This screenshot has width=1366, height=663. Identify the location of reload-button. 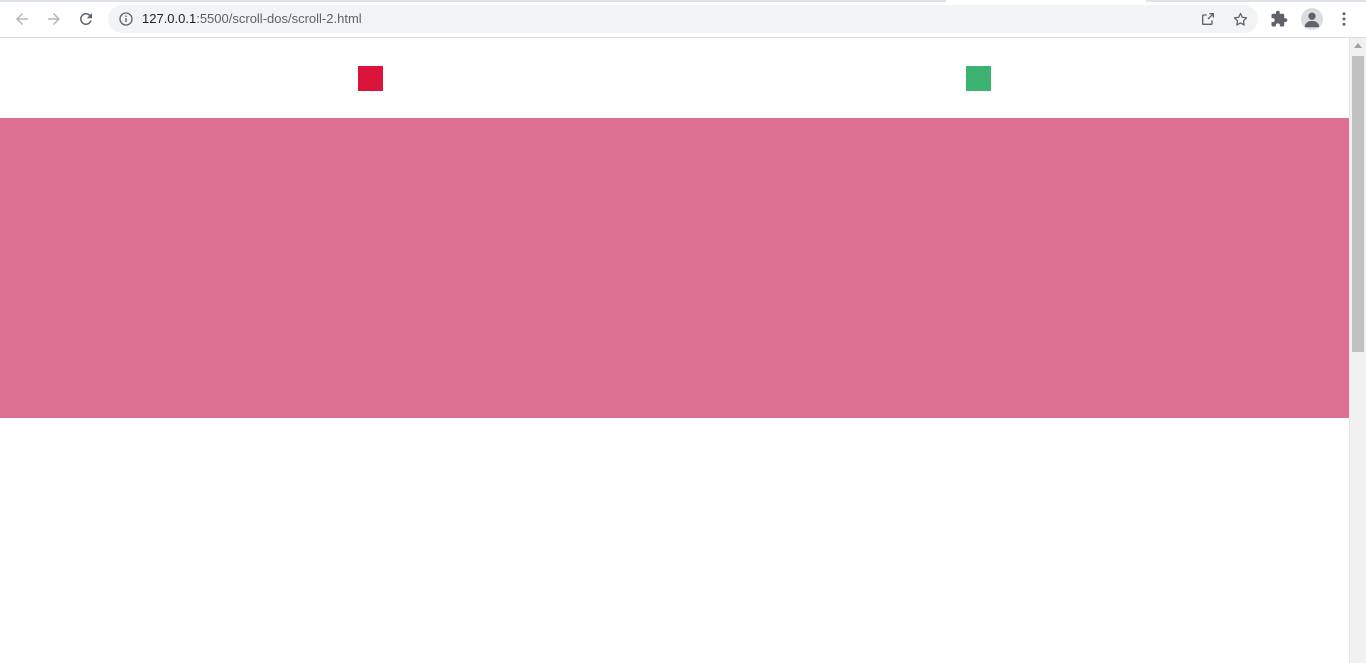
(86, 19).